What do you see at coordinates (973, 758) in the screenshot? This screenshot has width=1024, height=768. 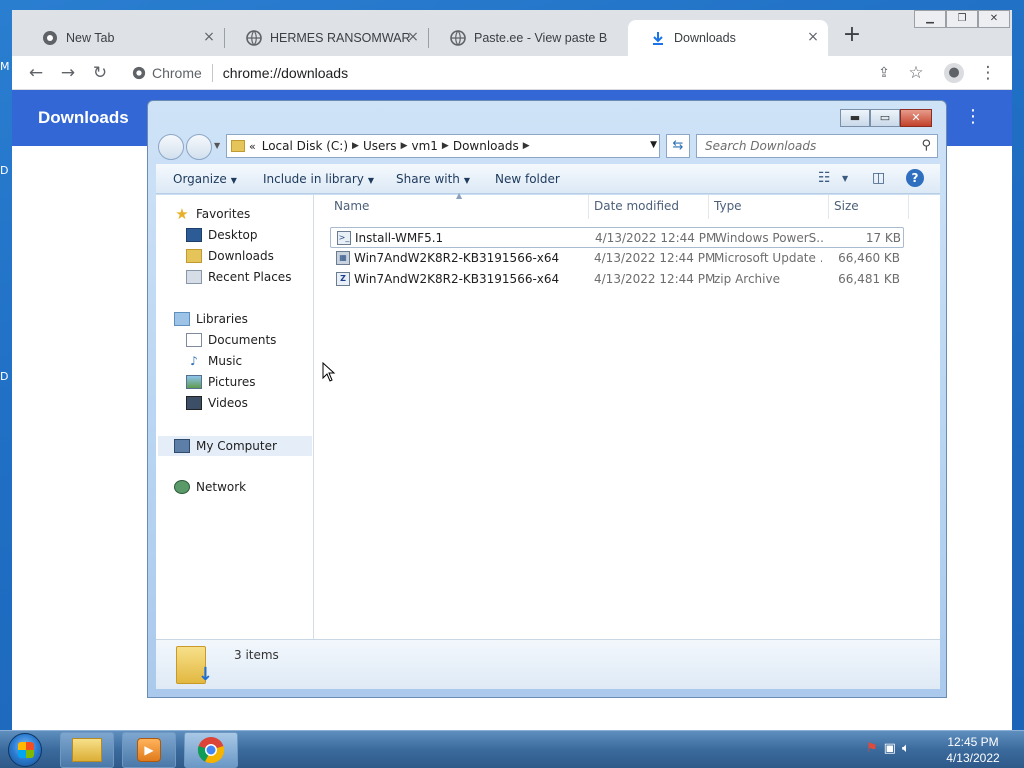 I see `clock-date: 4/13/2022` at bounding box center [973, 758].